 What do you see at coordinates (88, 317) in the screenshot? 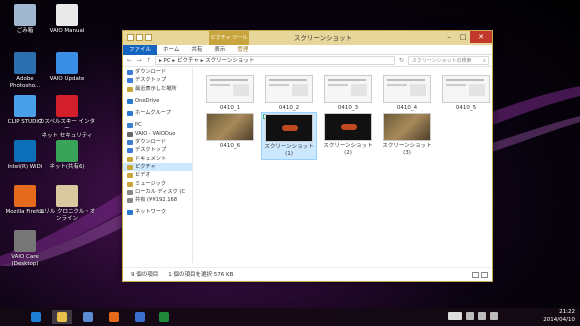
I see `people-icon` at bounding box center [88, 317].